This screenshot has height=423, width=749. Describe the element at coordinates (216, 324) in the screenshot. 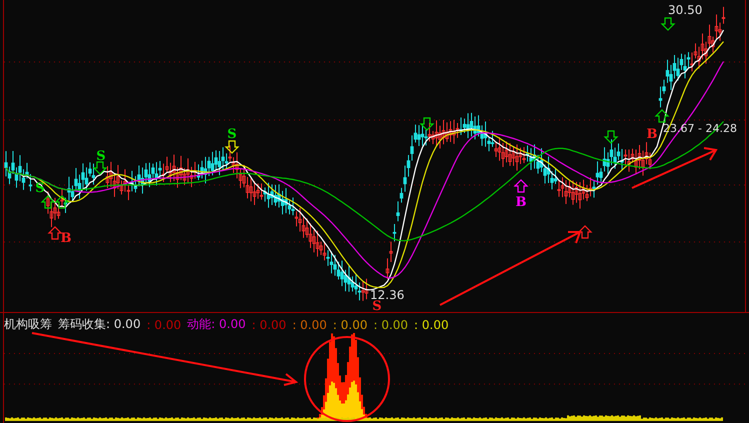

I see `indicator-value: 动能: 0.00` at that location.